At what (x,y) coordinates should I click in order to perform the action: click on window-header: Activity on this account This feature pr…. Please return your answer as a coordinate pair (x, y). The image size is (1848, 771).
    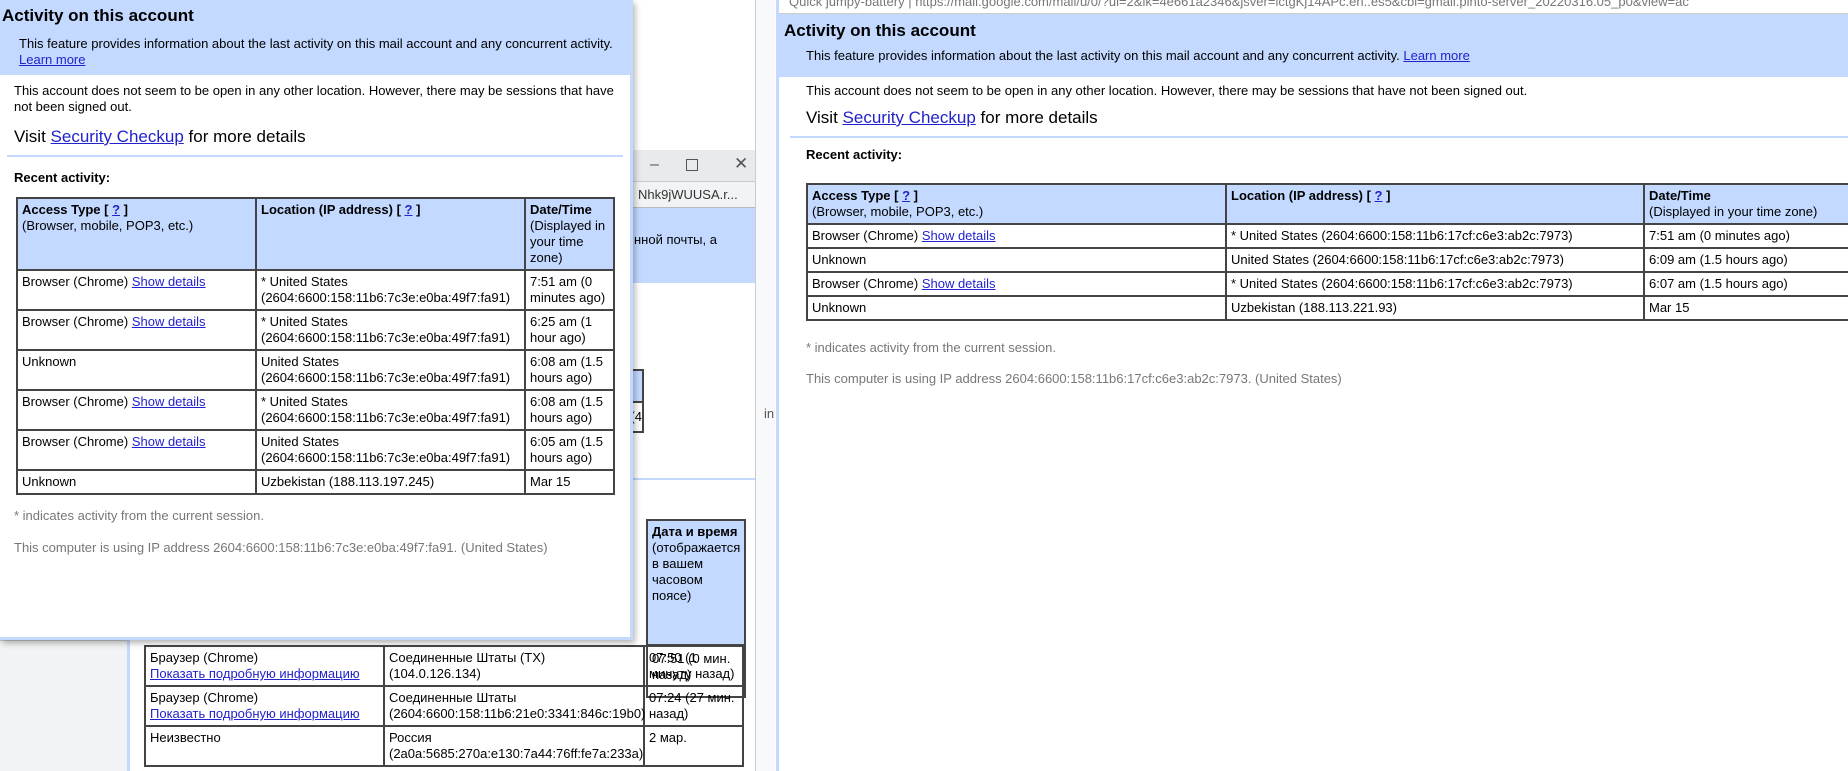
    Looking at the image, I should click on (1313, 45).